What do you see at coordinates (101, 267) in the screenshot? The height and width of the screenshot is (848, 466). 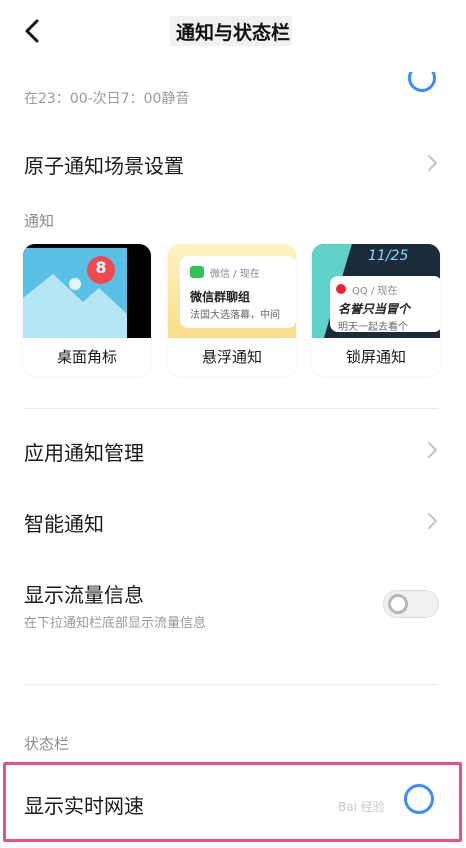 I see `badge-count: 8` at bounding box center [101, 267].